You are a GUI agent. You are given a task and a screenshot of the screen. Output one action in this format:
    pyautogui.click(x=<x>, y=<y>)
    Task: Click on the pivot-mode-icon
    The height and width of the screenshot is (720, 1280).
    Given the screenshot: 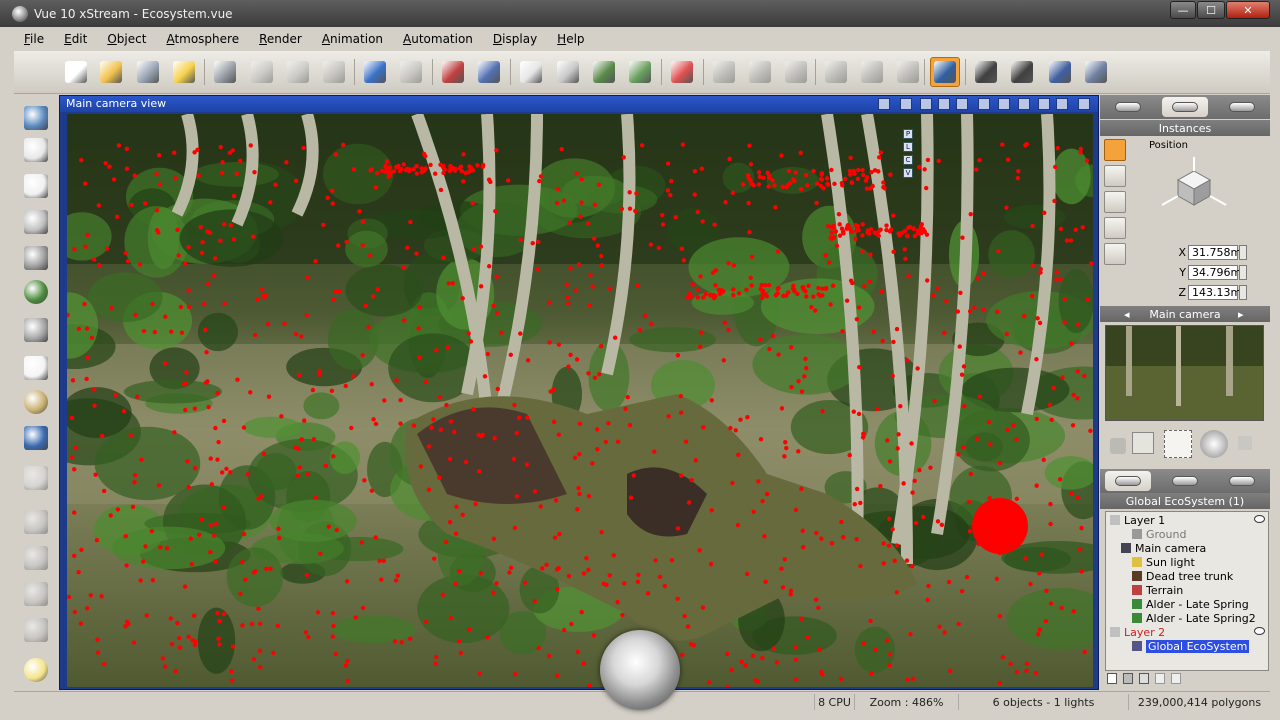 What is the action you would take?
    pyautogui.click(x=1115, y=254)
    